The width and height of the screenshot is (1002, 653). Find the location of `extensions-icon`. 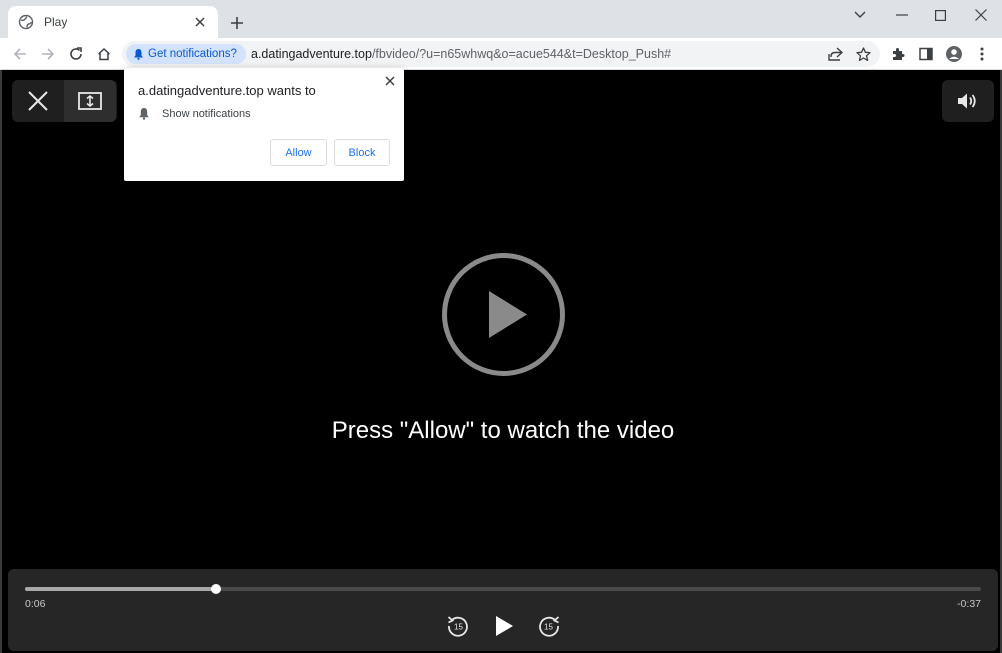

extensions-icon is located at coordinates (898, 54).